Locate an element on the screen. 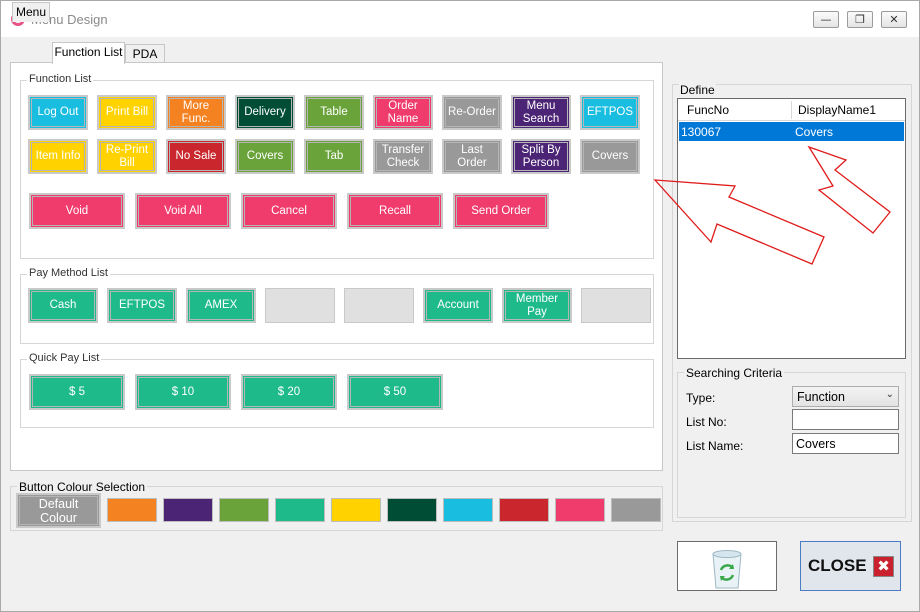 Image resolution: width=920 pixels, height=612 pixels. pay-method-button-label: AMEX is located at coordinates (221, 305).